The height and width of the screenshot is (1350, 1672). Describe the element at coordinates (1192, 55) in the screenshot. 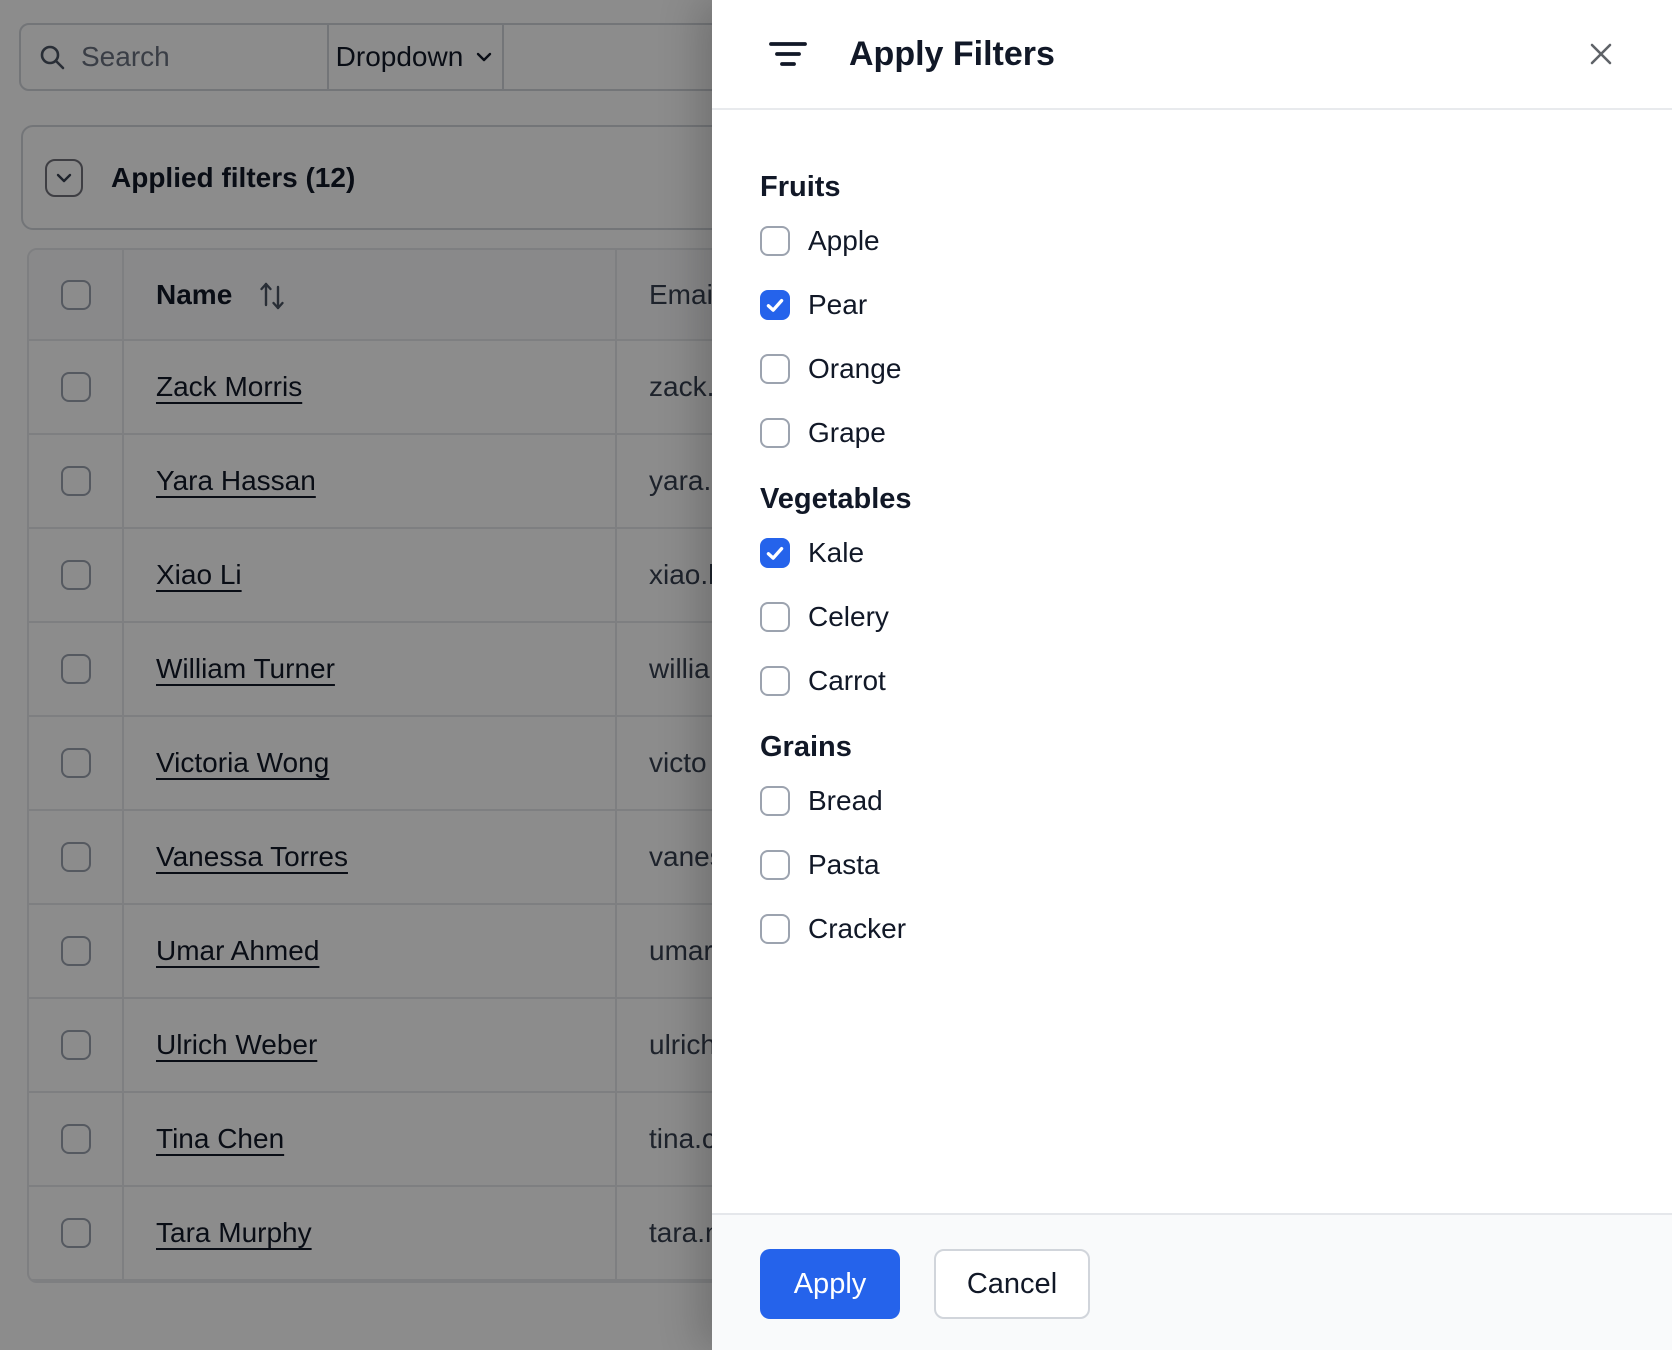

I see `drawer-header: Apply Filters` at that location.